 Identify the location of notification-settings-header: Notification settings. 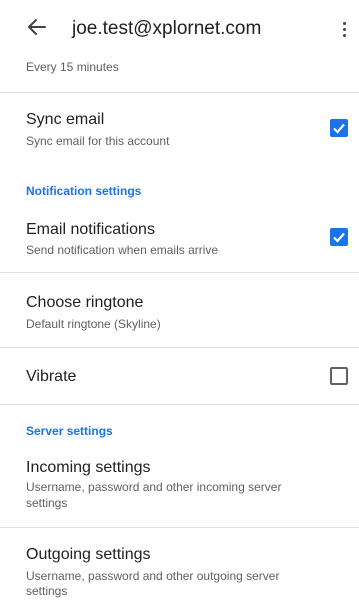
(84, 191).